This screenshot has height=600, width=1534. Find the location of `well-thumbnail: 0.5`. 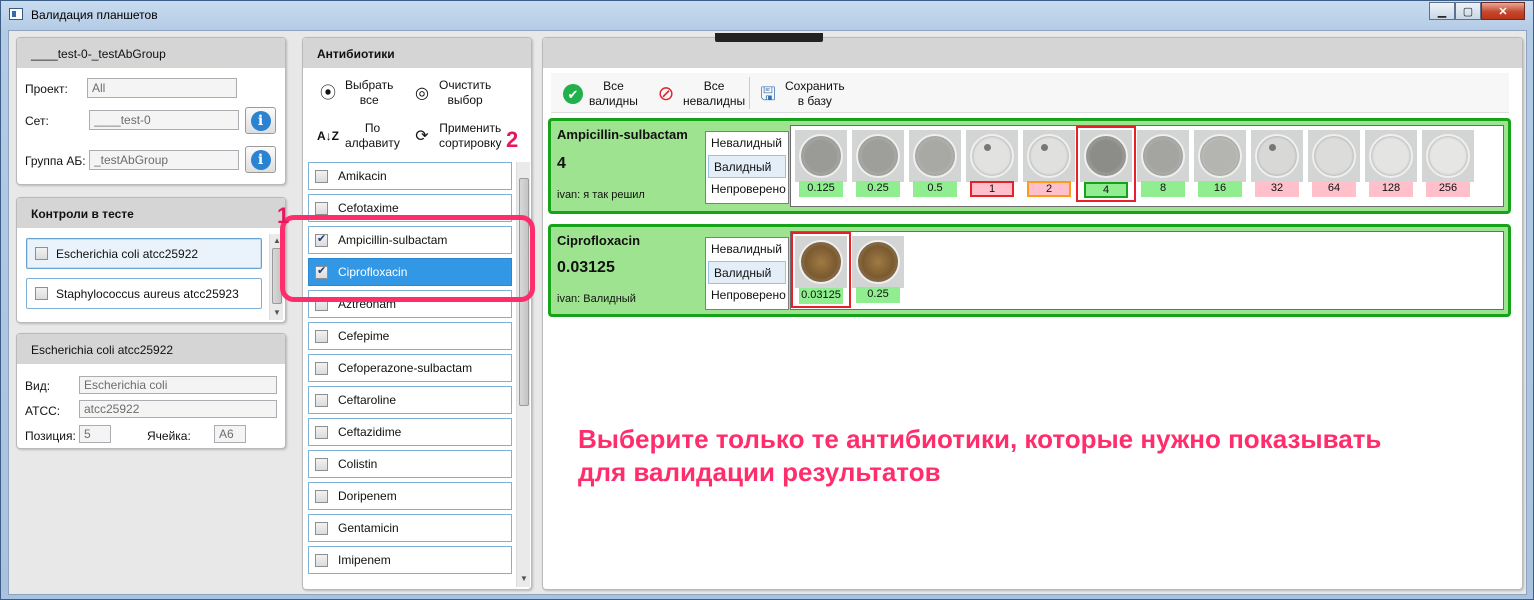

well-thumbnail: 0.5 is located at coordinates (935, 164).